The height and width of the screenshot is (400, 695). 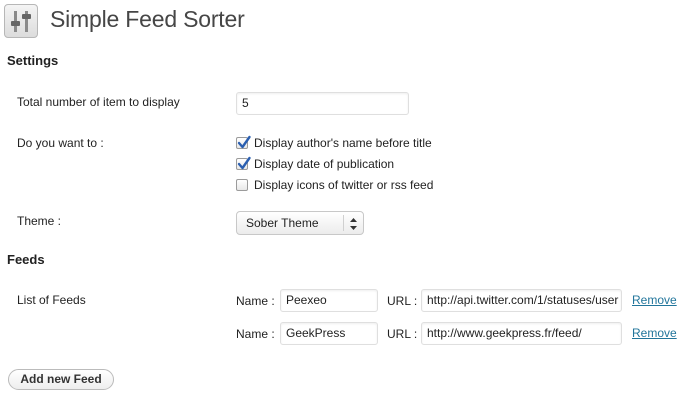 I want to click on theme-select: Sober Theme, so click(x=300, y=223).